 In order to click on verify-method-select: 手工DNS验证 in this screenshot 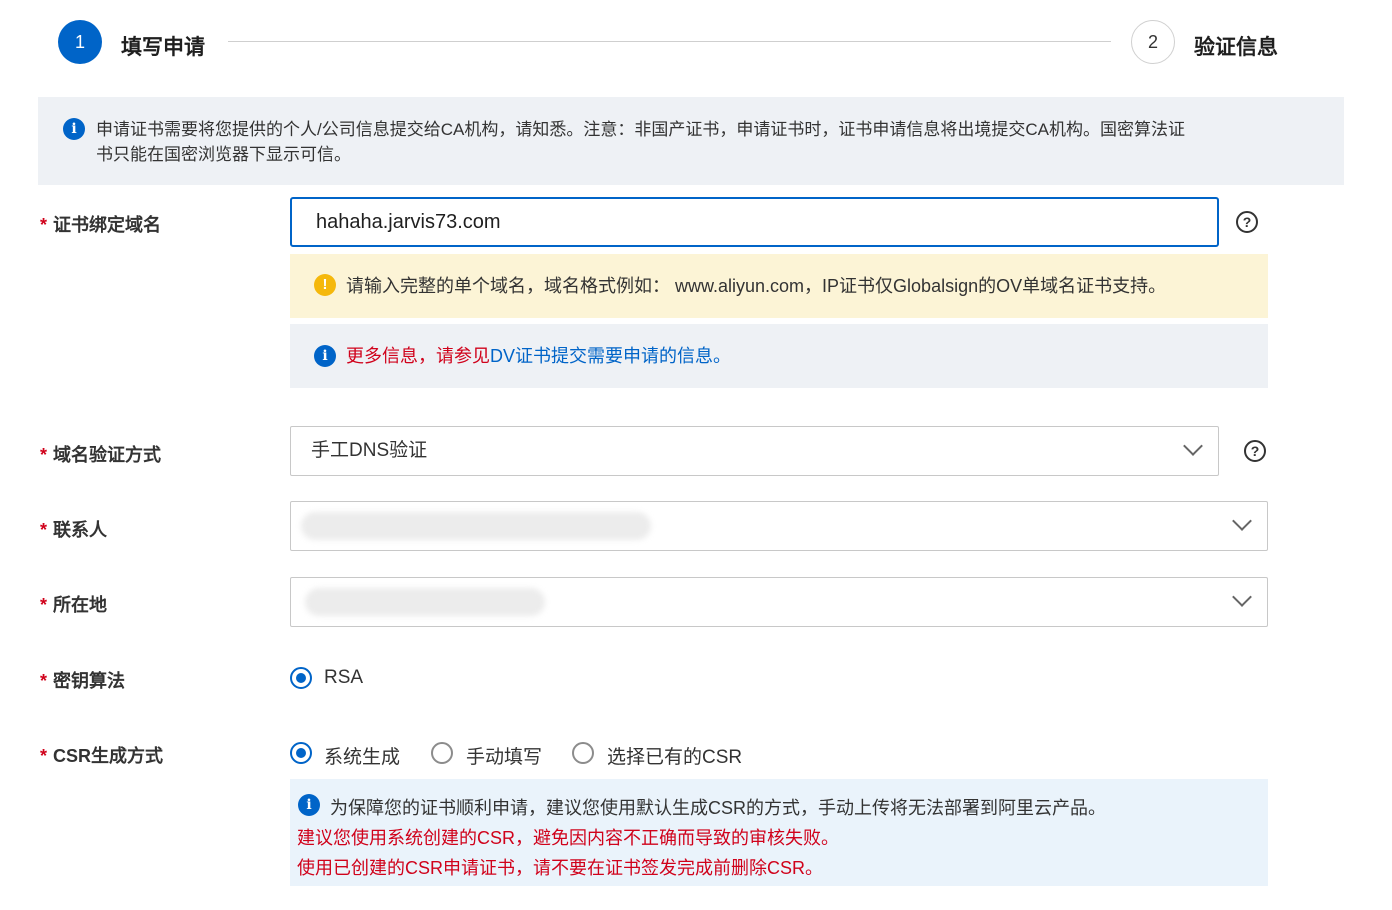, I will do `click(754, 451)`.